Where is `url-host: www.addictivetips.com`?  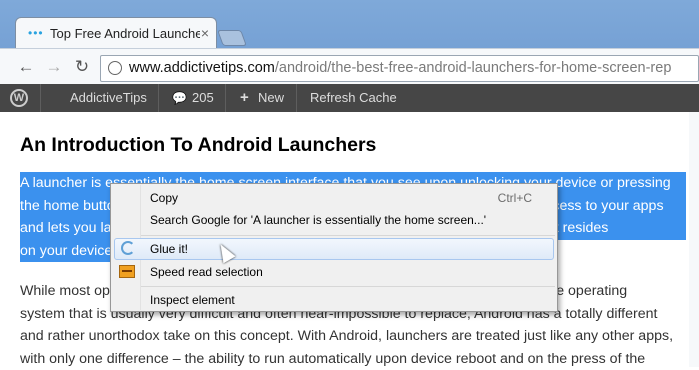
url-host: www.addictivetips.com is located at coordinates (202, 68).